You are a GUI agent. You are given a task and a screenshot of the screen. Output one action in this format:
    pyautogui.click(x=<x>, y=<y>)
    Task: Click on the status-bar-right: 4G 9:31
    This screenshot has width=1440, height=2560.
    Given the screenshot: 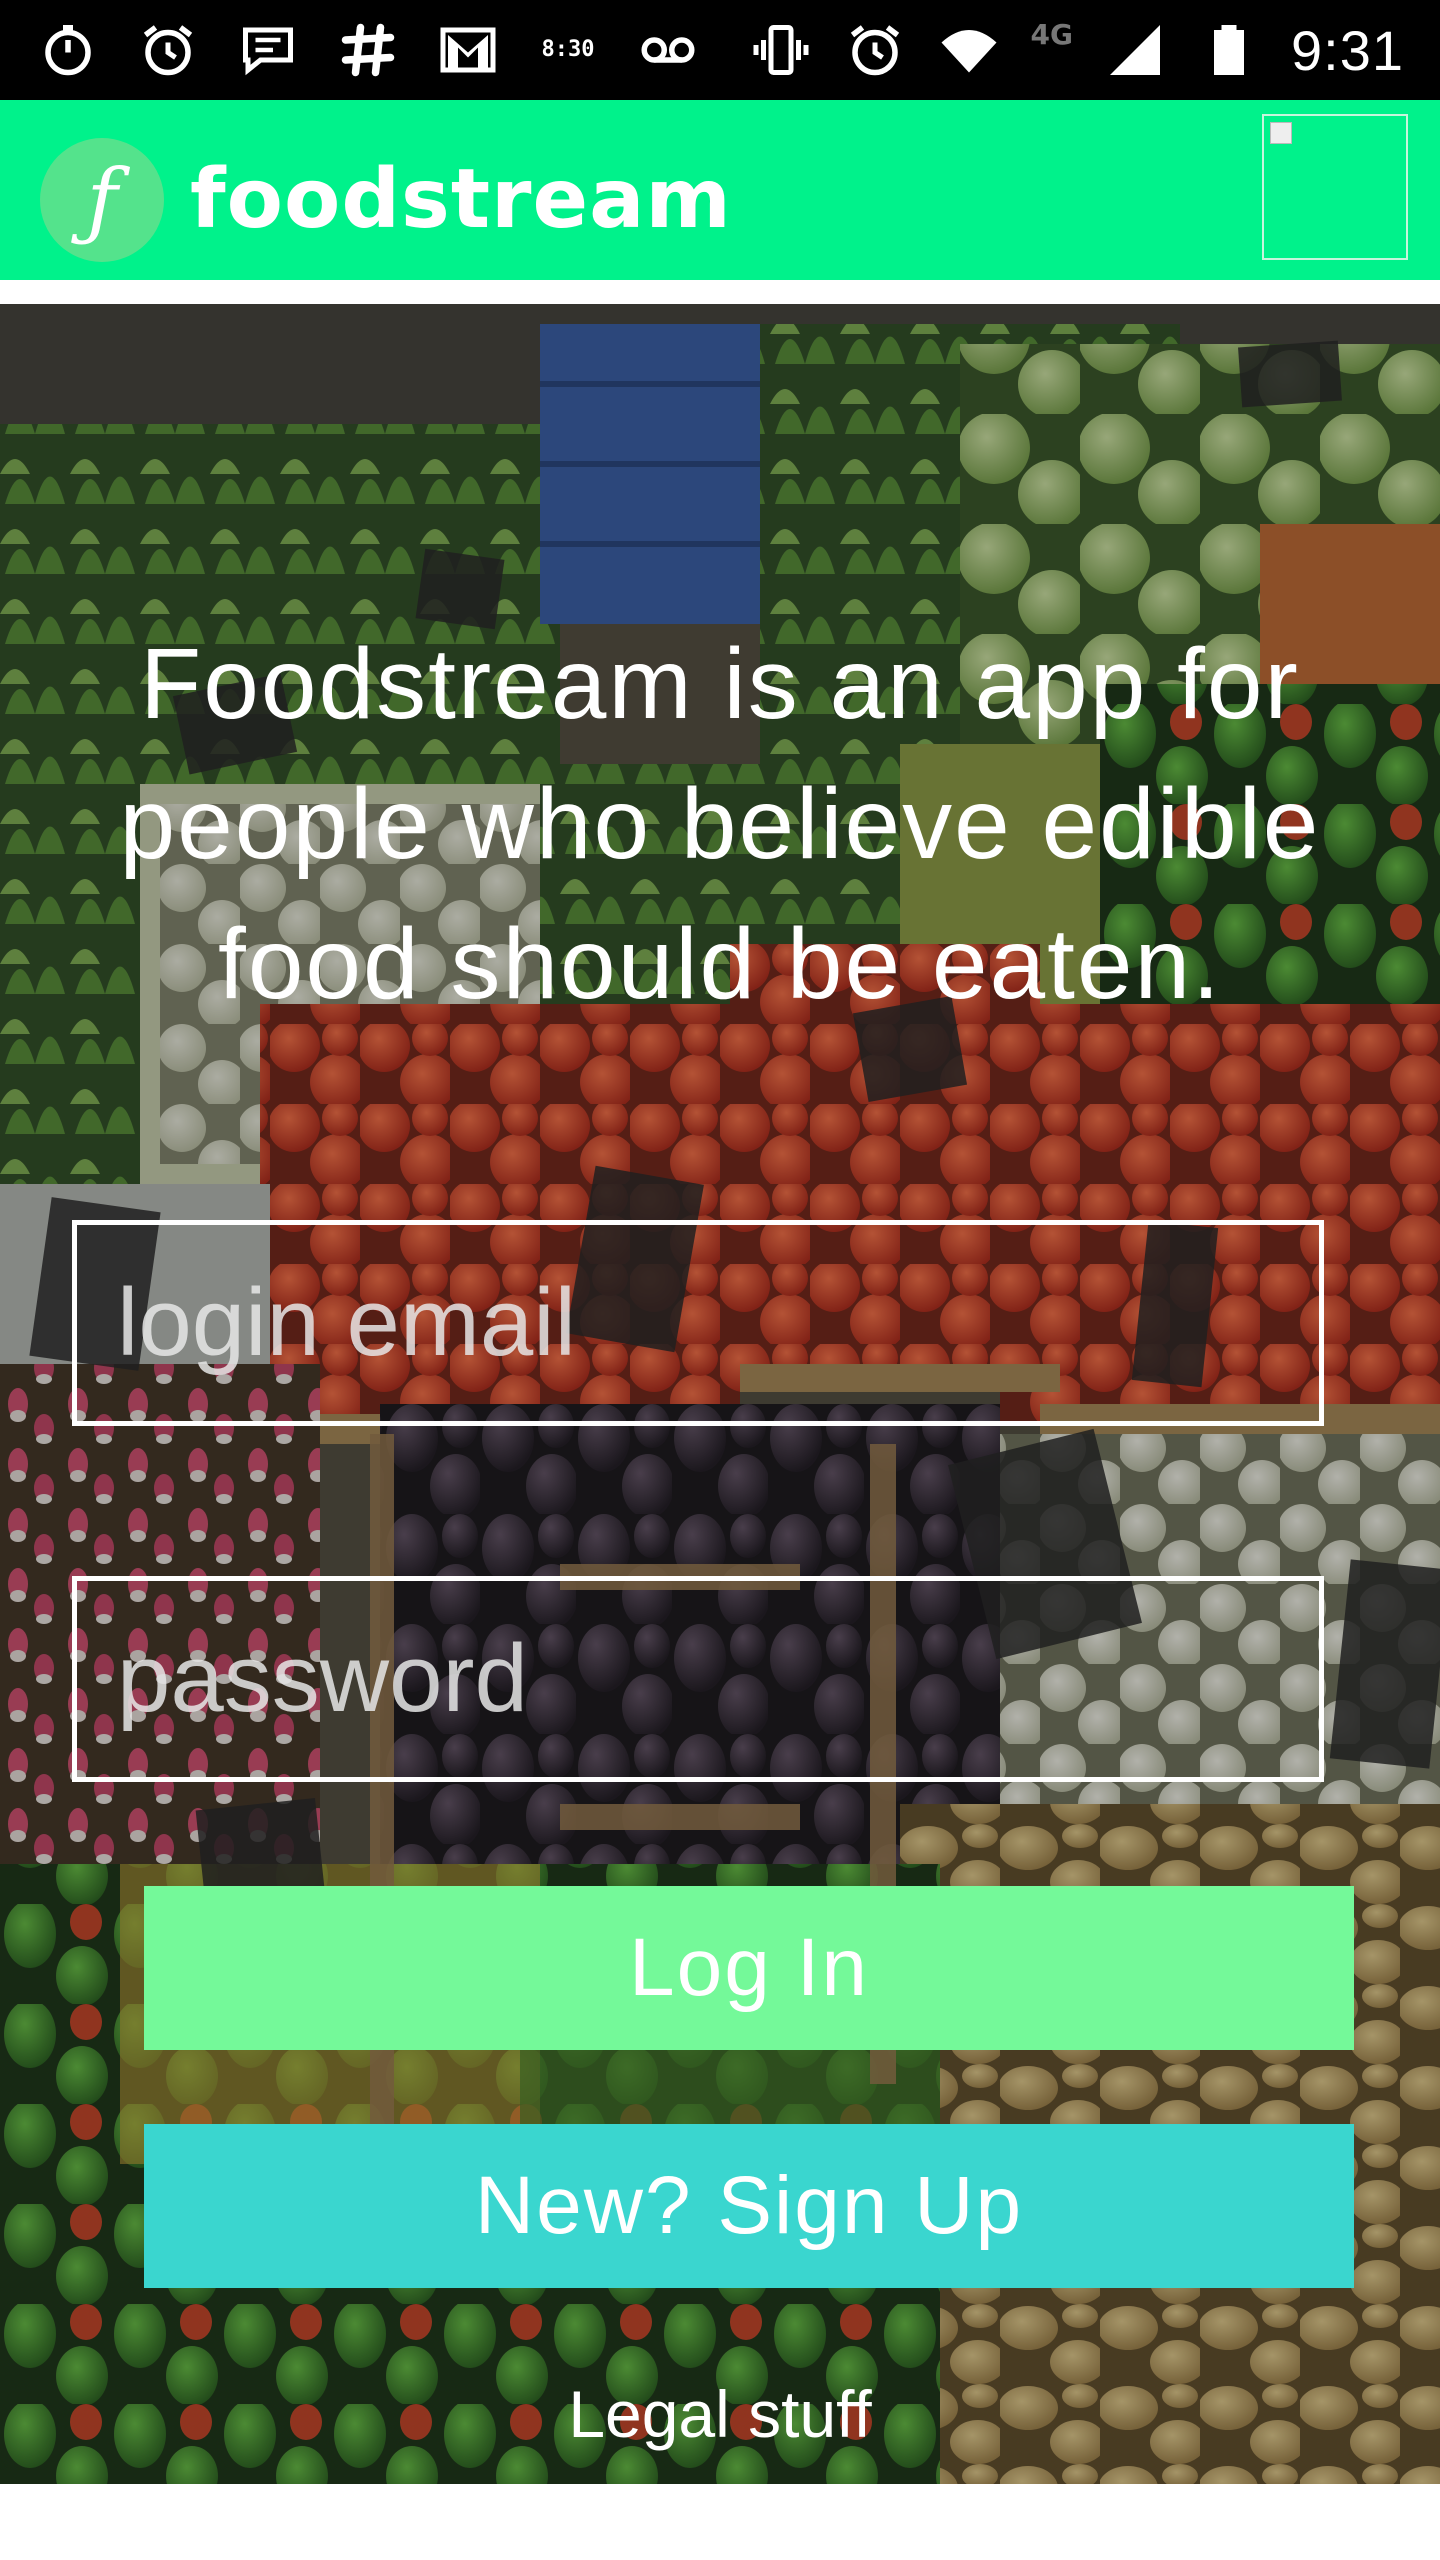 What is the action you would take?
    pyautogui.click(x=1076, y=50)
    